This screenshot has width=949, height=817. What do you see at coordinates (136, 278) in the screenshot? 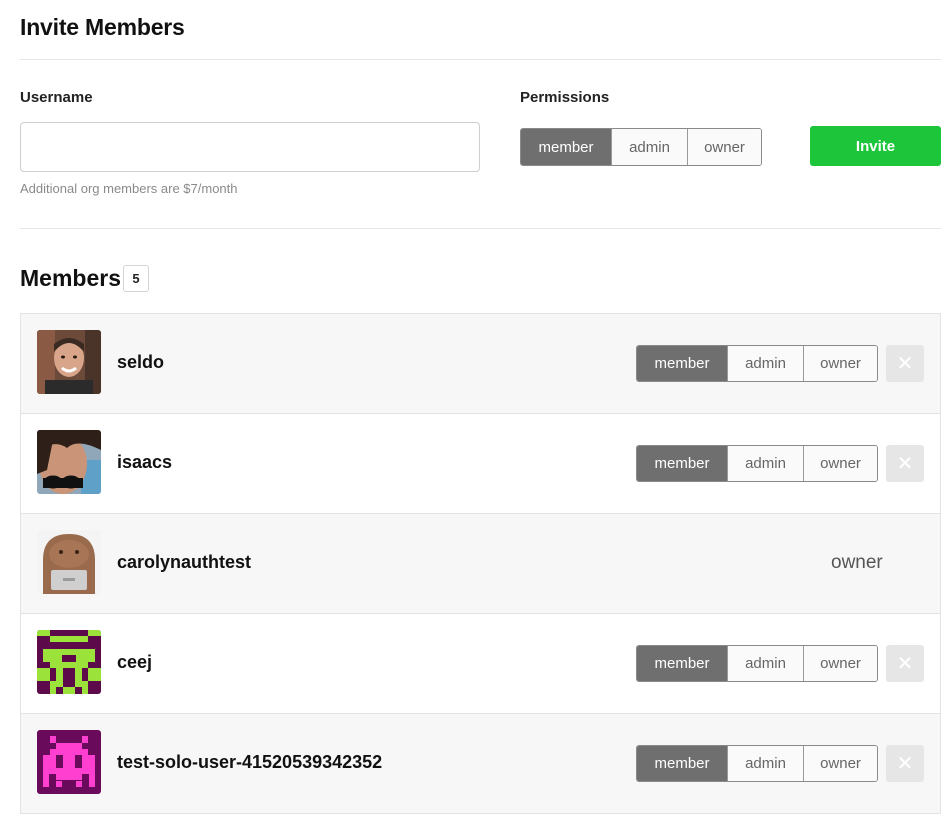
I see `member-count-badge: 5` at bounding box center [136, 278].